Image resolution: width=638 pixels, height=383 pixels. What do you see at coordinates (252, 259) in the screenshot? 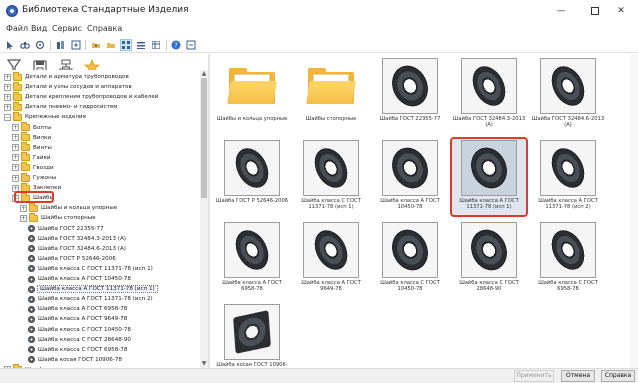
I see `grid-item-tile: Шайба класса A ГОСТ 6958-78` at bounding box center [252, 259].